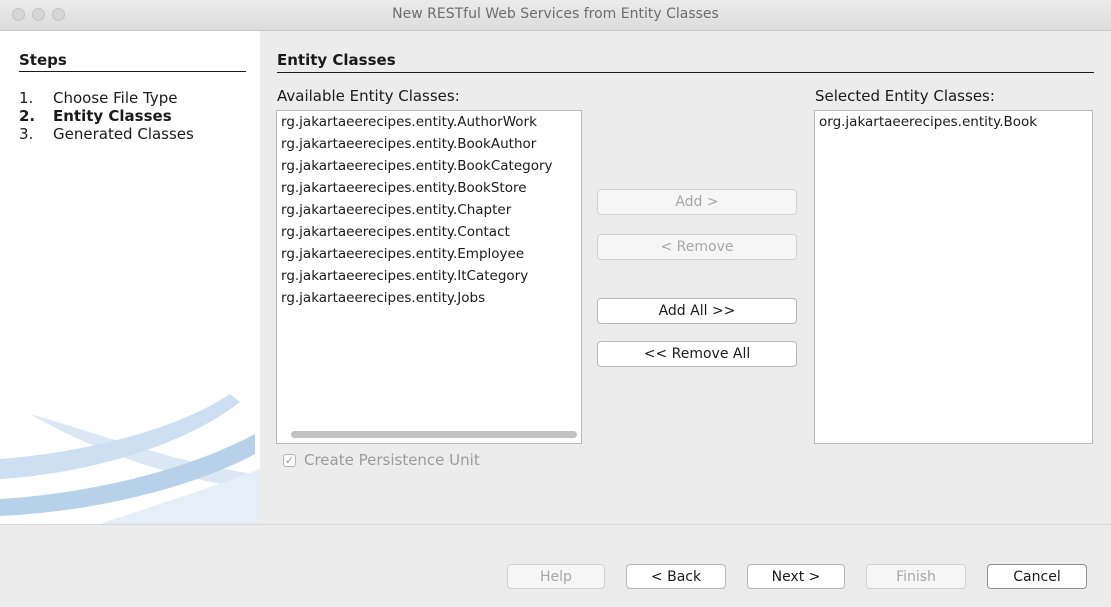 The width and height of the screenshot is (1111, 607). What do you see at coordinates (130, 459) in the screenshot?
I see `wizard-swoosh-graphic` at bounding box center [130, 459].